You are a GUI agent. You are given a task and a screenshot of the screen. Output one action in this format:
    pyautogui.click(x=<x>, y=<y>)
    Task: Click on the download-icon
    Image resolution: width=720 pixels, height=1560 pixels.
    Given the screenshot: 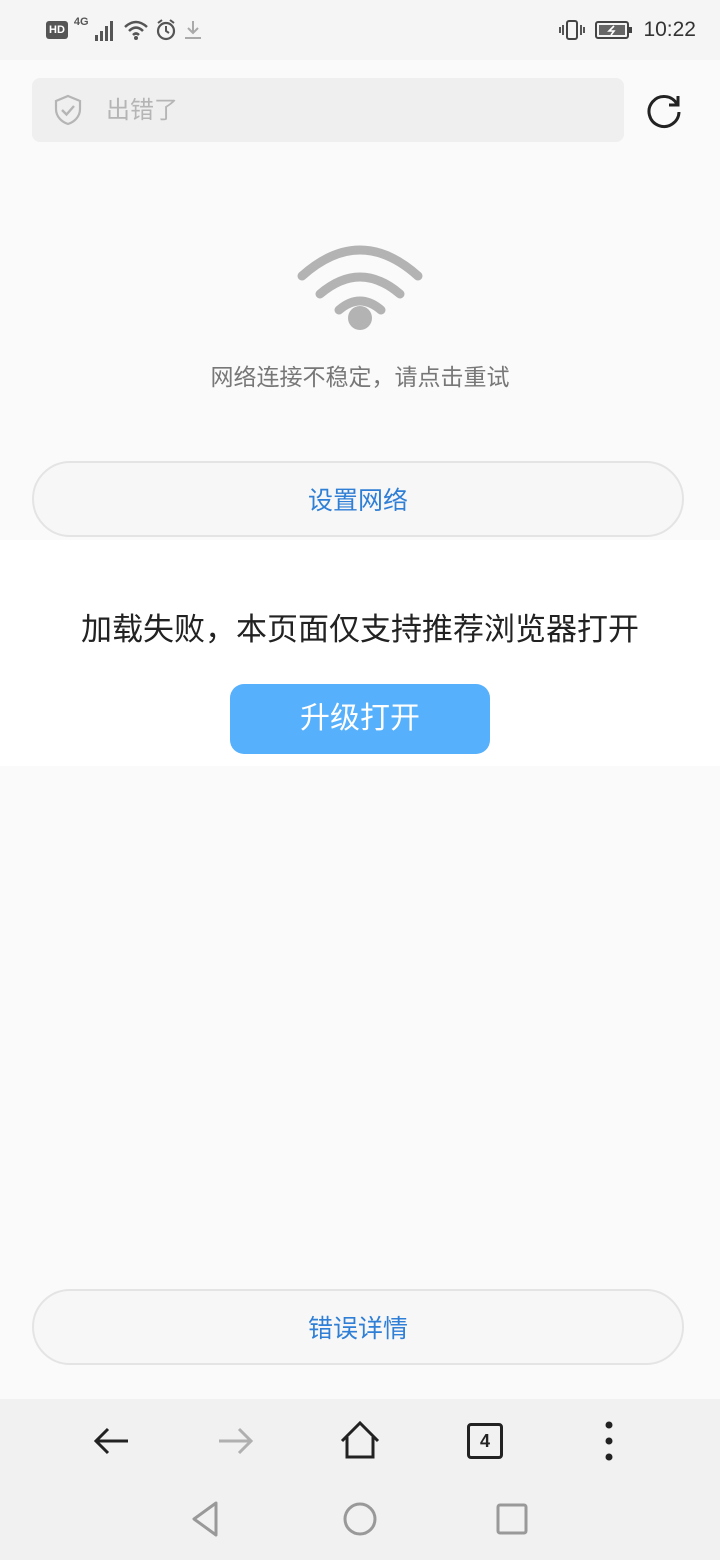 What is the action you would take?
    pyautogui.click(x=192, y=30)
    